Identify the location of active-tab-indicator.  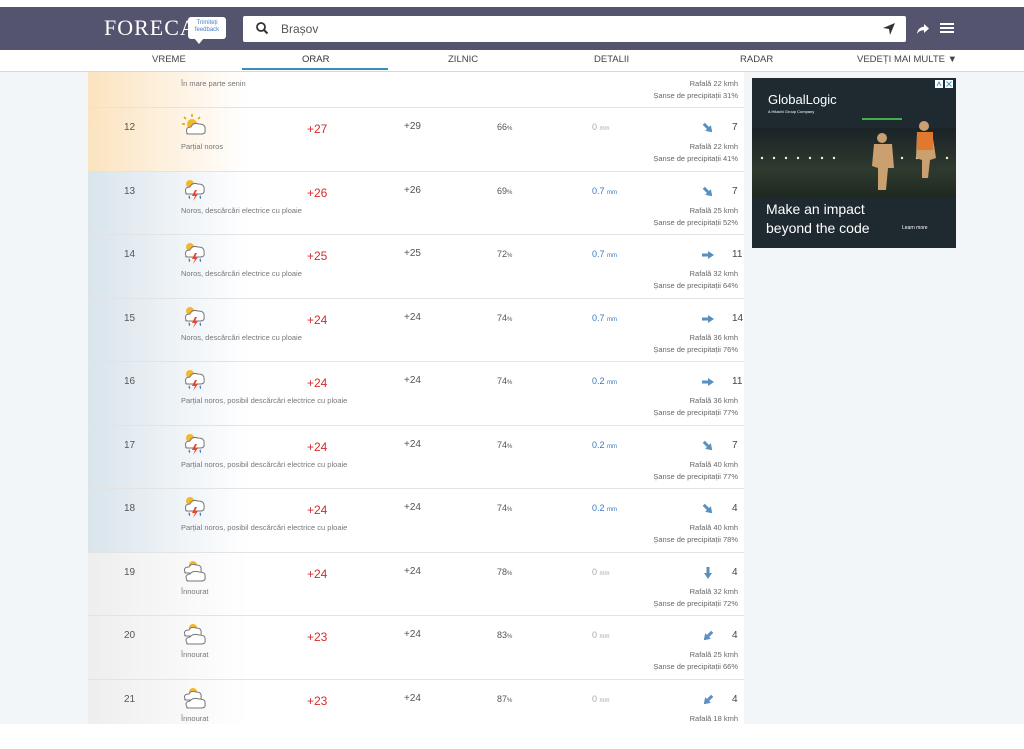
(315, 69).